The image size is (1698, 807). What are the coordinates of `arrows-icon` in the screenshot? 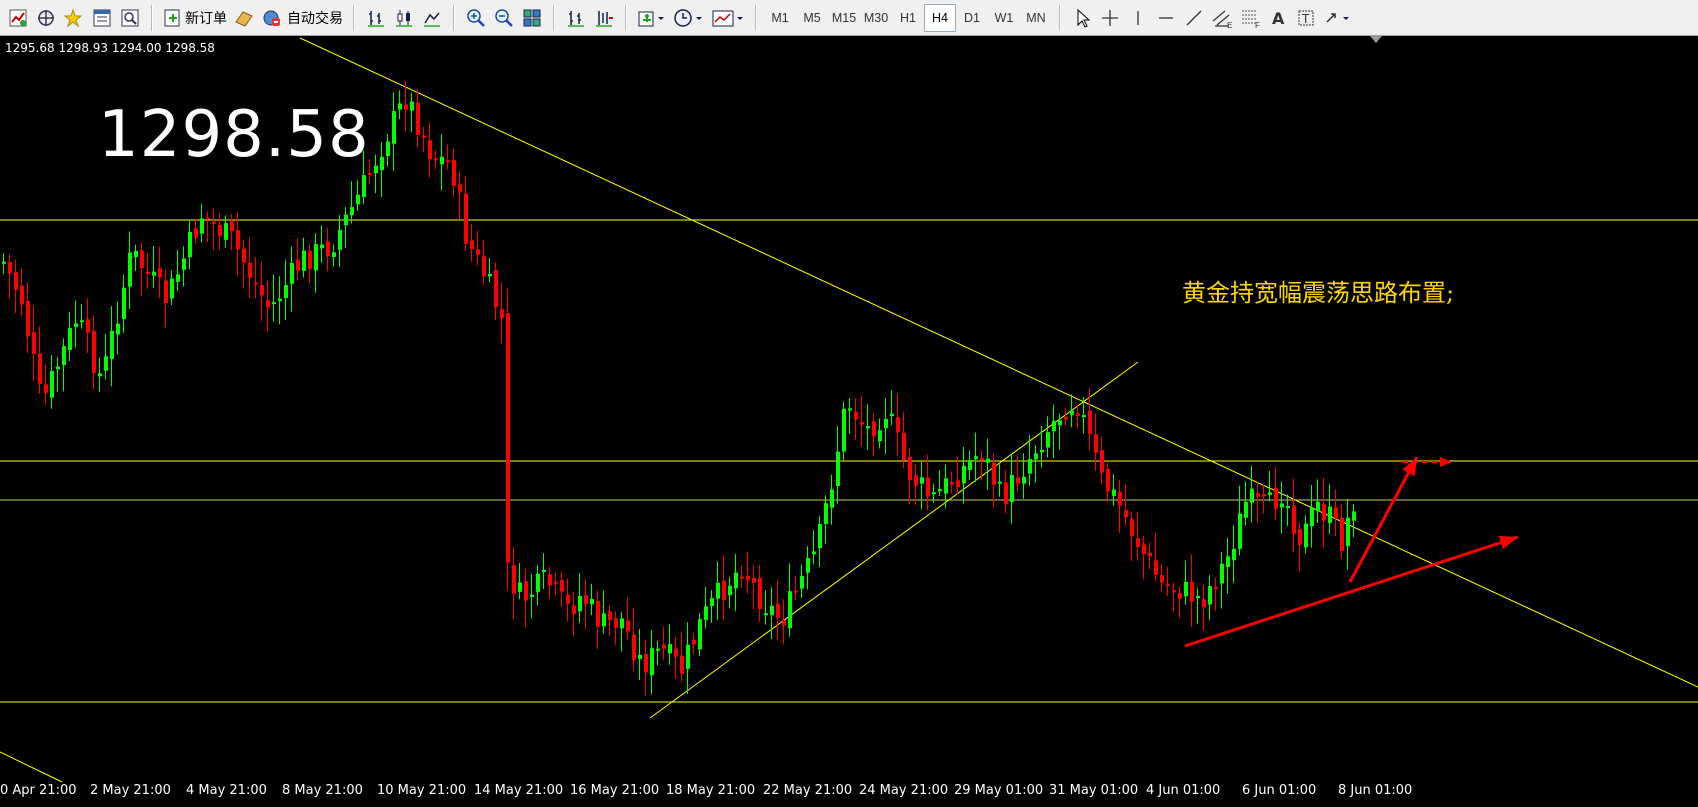 It's located at (1338, 18).